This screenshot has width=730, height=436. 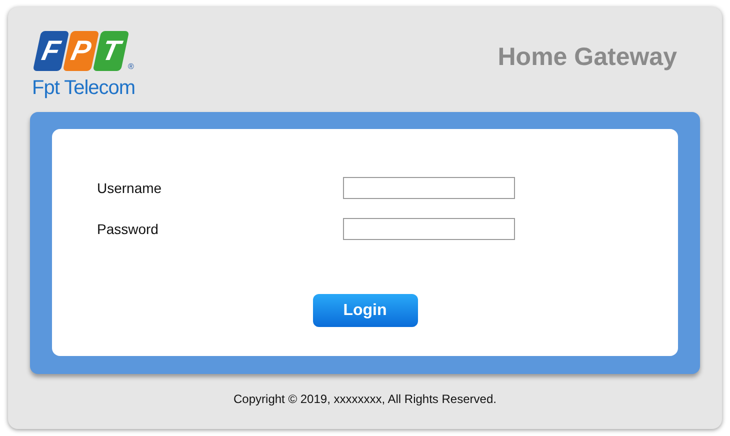 I want to click on company-name: Fpt Telecom, so click(x=84, y=88).